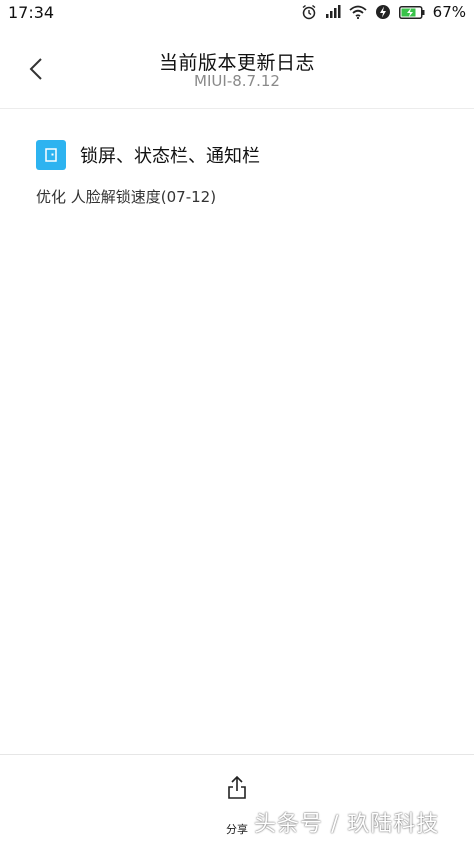 This screenshot has height=843, width=474. I want to click on data-icon, so click(382, 12).